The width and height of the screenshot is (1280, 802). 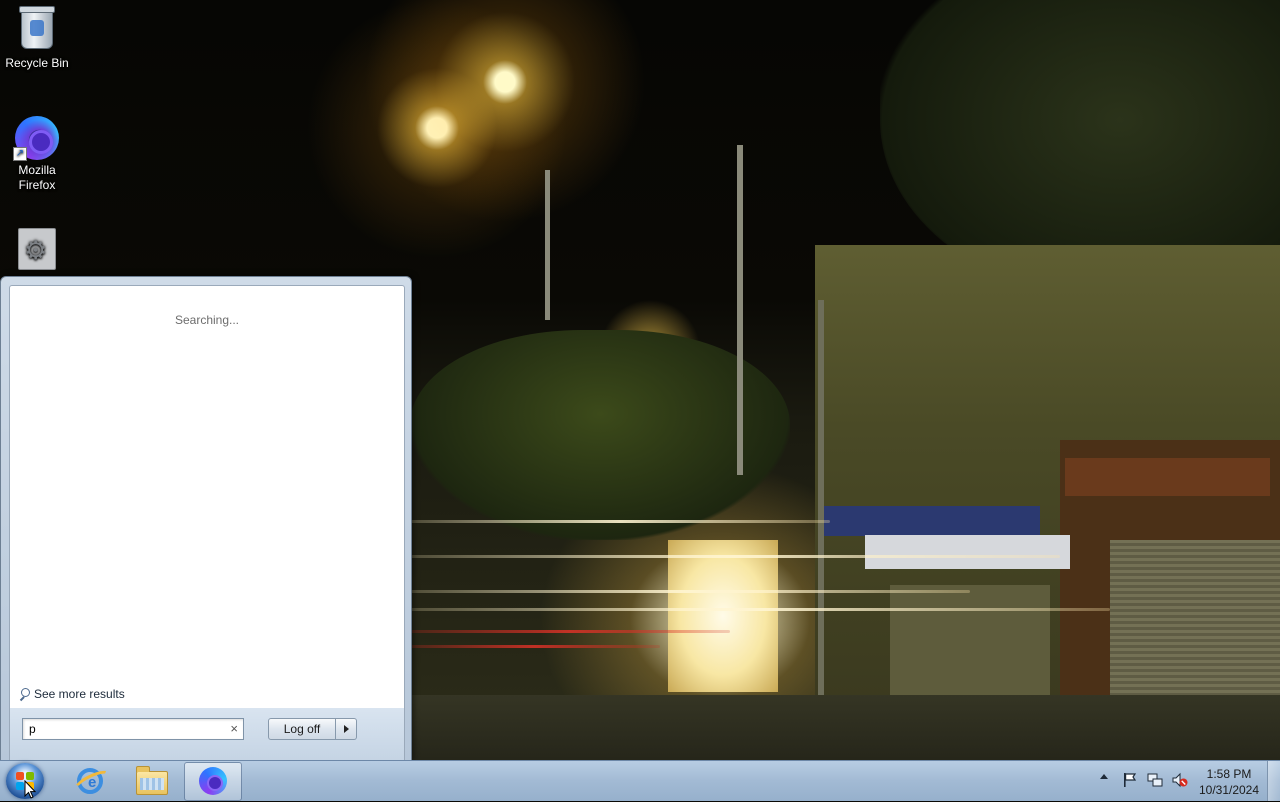 I want to click on wallpaper-shutter, so click(x=1195, y=620).